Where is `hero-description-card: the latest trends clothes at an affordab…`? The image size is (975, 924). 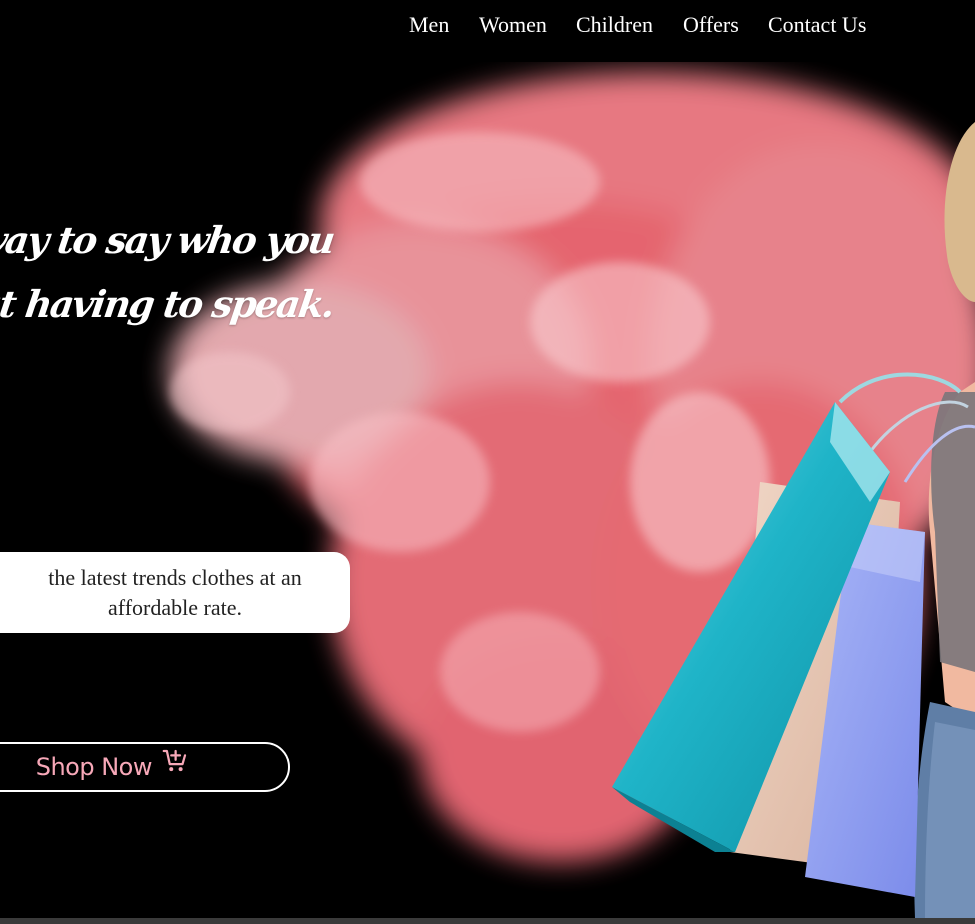
hero-description-card: the latest trends clothes at an affordab… is located at coordinates (175, 592).